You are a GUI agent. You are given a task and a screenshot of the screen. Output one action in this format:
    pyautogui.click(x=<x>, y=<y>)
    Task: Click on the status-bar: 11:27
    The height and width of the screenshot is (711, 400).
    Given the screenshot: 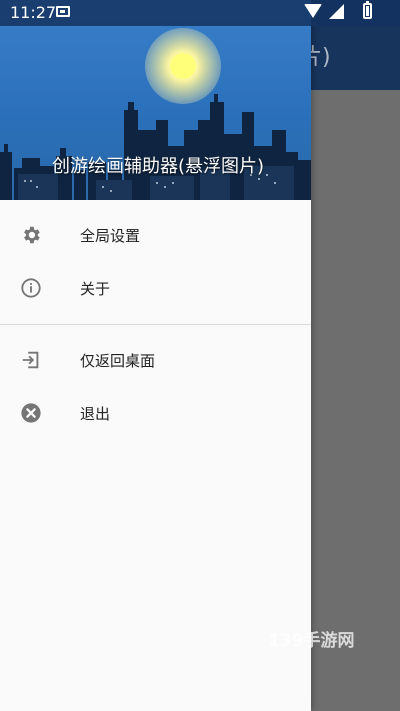 What is the action you would take?
    pyautogui.click(x=200, y=13)
    